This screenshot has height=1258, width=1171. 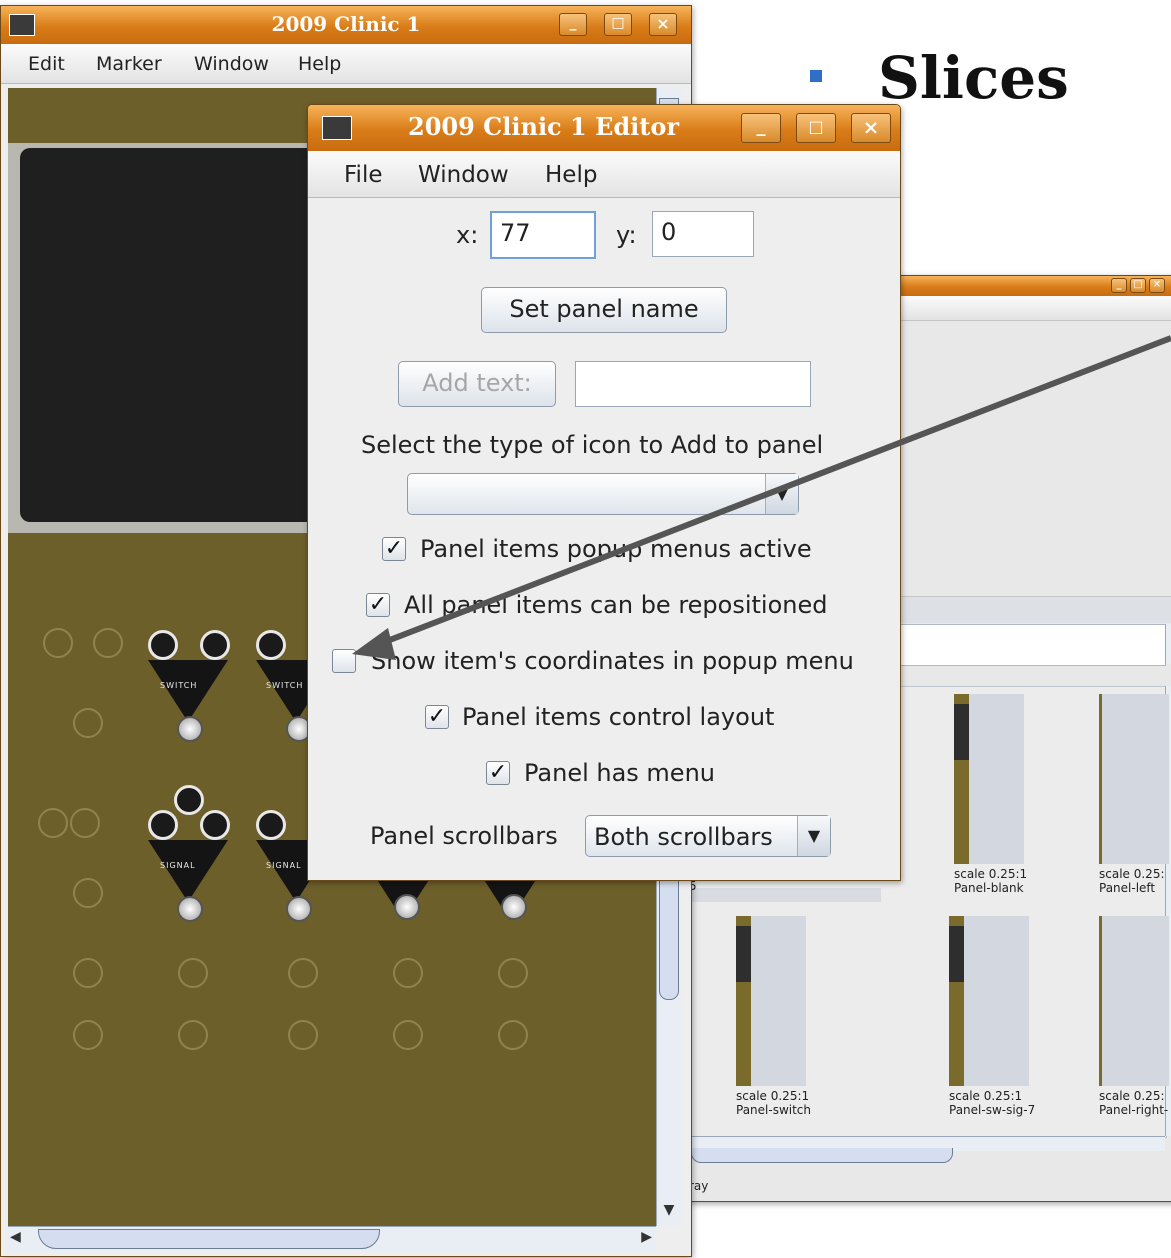 What do you see at coordinates (992, 1110) in the screenshot?
I see `thumbnail-name: Panel-sw-sig-7` at bounding box center [992, 1110].